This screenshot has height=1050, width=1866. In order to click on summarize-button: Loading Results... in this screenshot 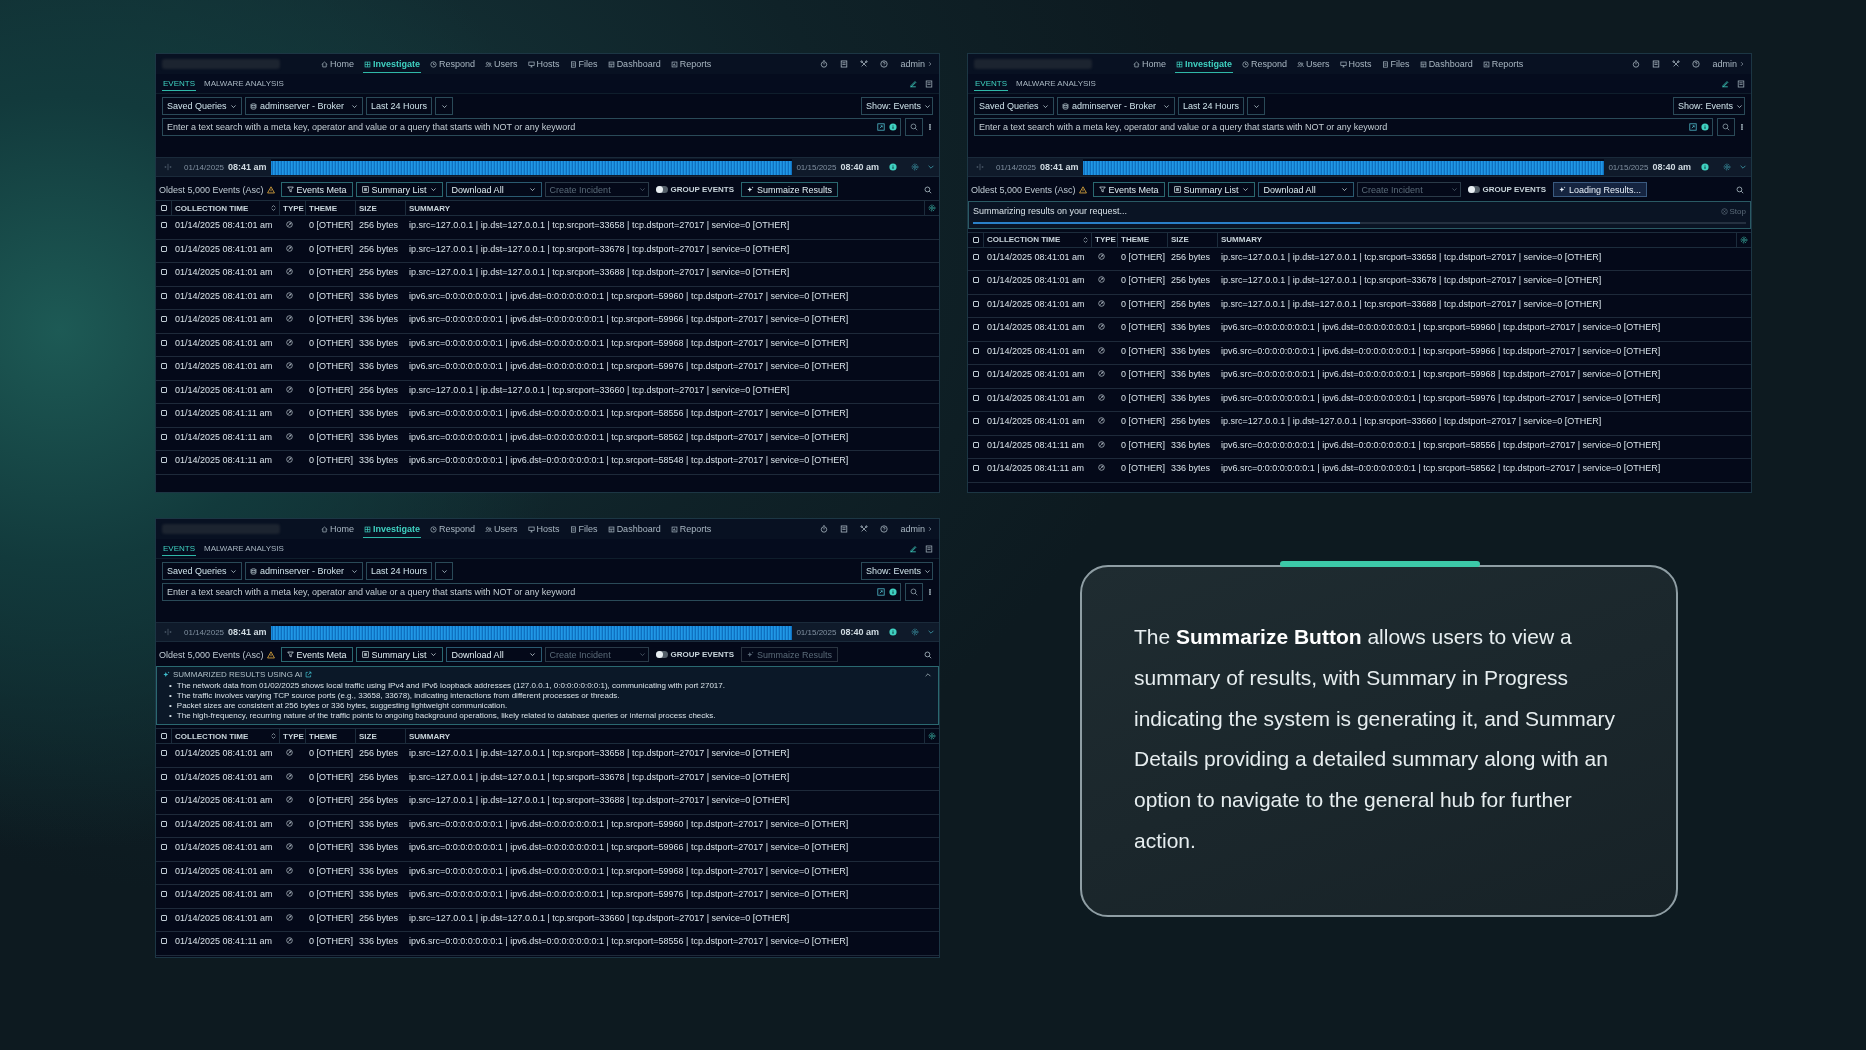, I will do `click(1600, 189)`.